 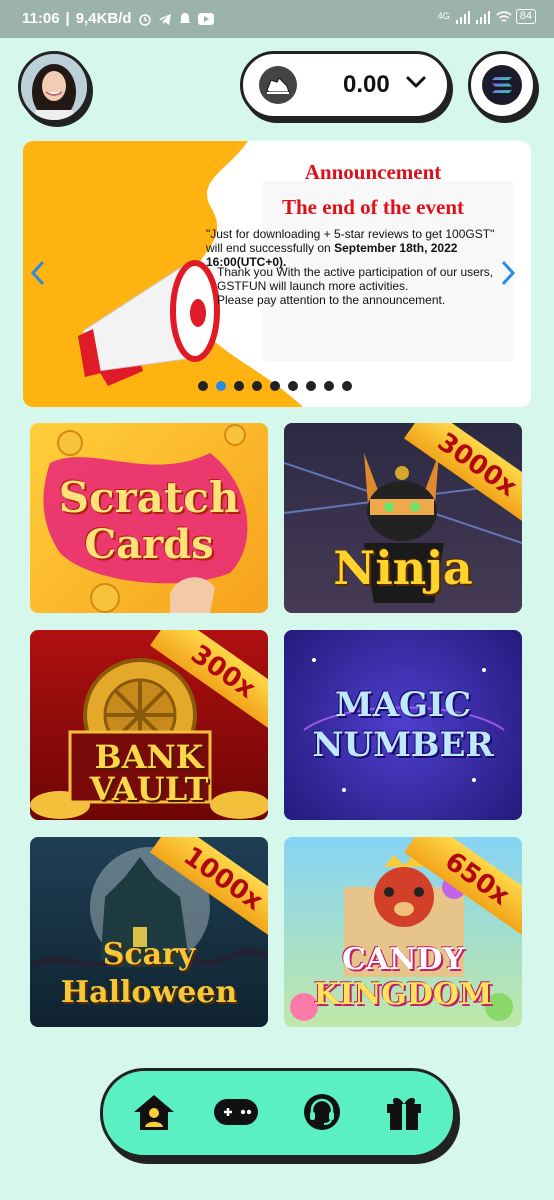 What do you see at coordinates (205, 19) in the screenshot?
I see `youtube-icon` at bounding box center [205, 19].